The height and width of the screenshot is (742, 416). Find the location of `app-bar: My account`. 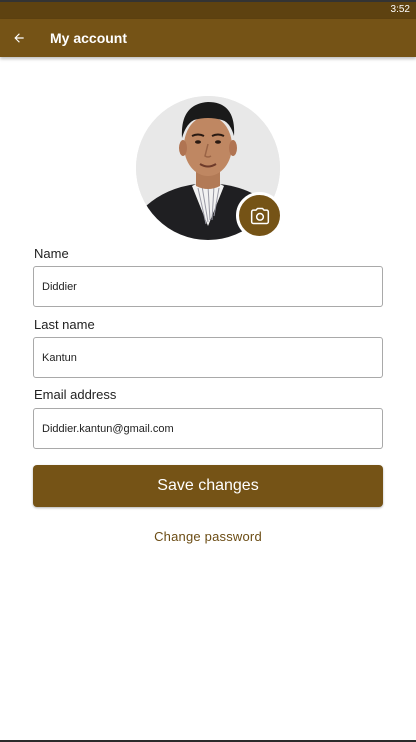

app-bar: My account is located at coordinates (208, 38).